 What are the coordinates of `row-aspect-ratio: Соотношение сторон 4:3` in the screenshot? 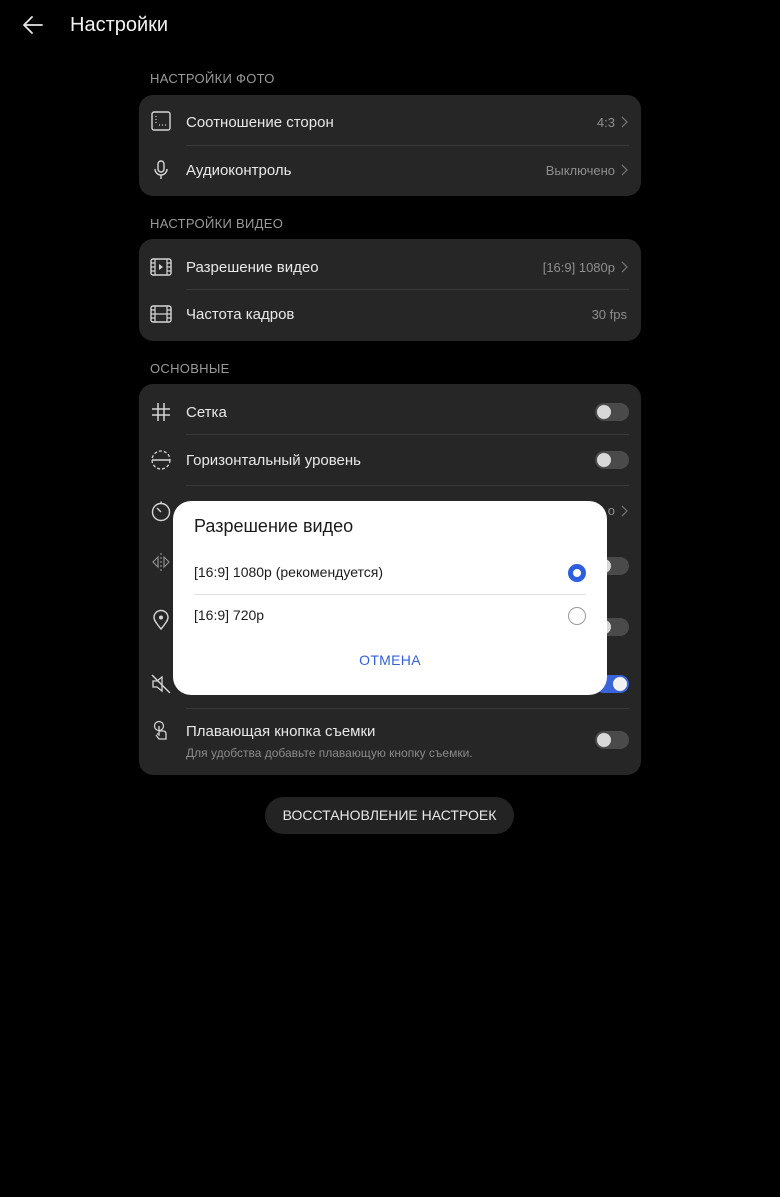 It's located at (390, 120).